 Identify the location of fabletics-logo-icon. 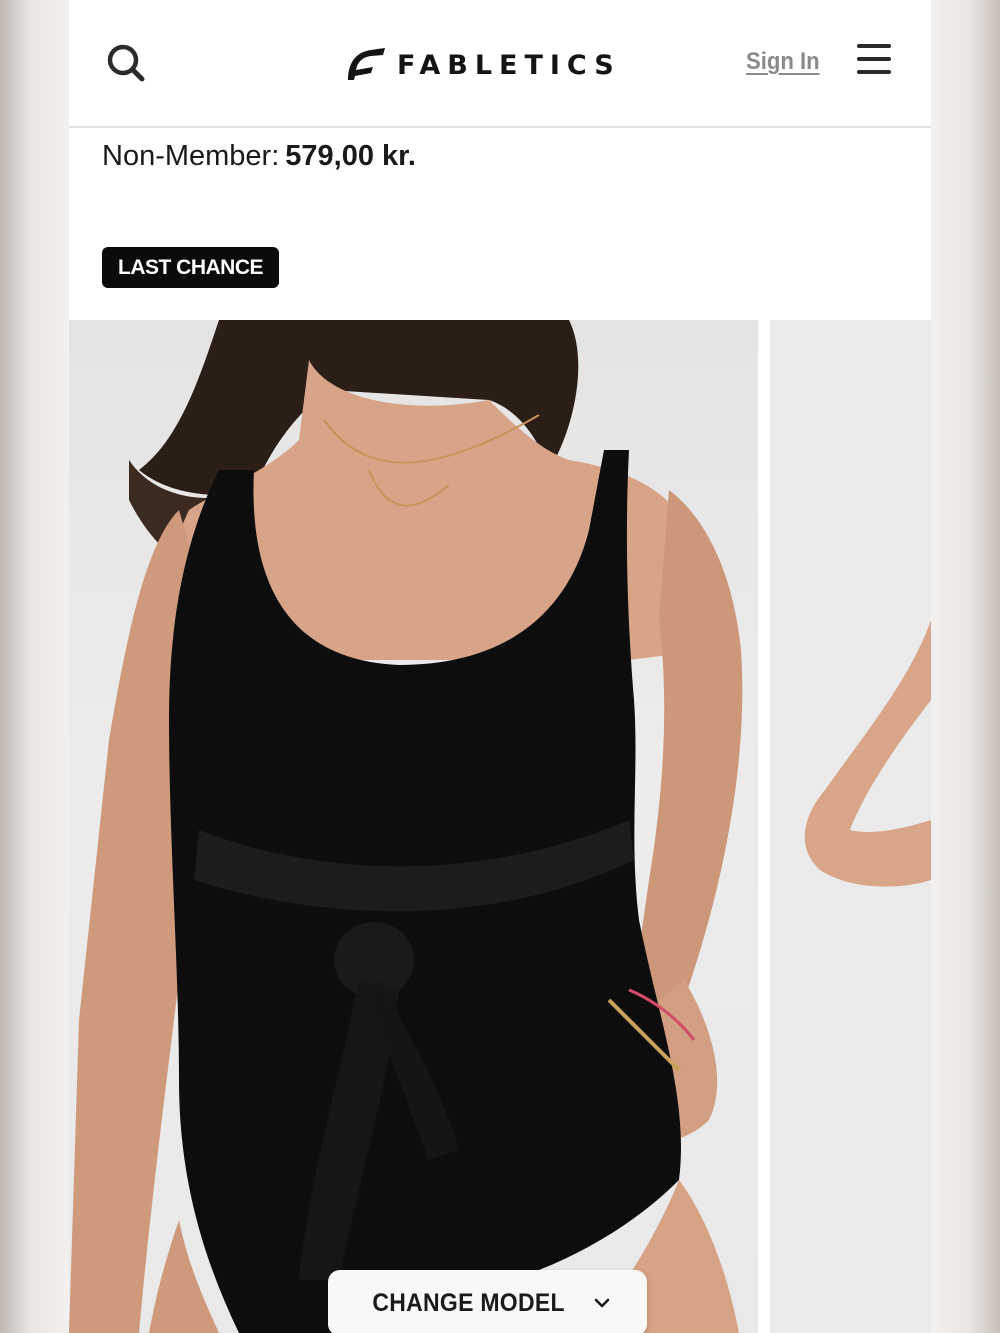
(366, 64).